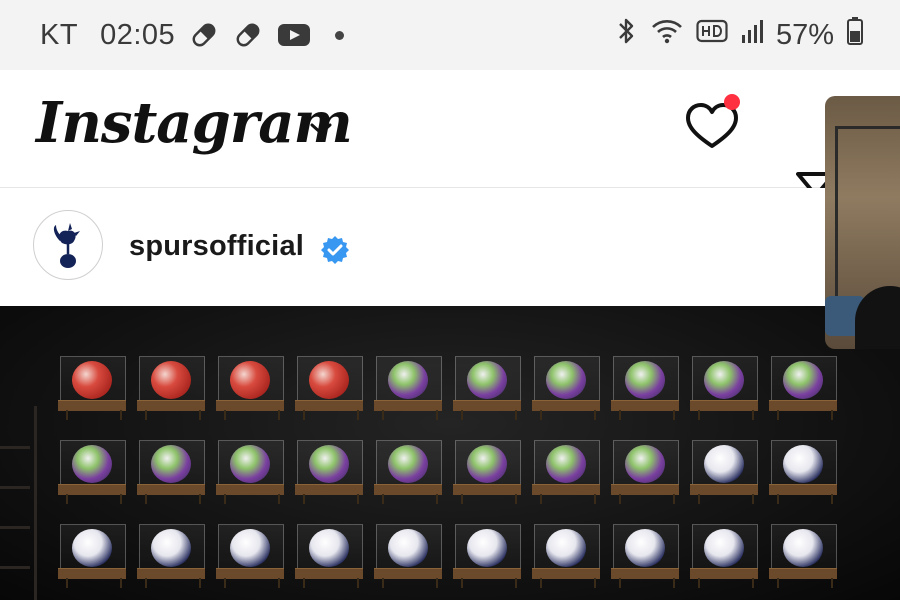  Describe the element at coordinates (59, 34) in the screenshot. I see `carrier-label: KT` at that location.